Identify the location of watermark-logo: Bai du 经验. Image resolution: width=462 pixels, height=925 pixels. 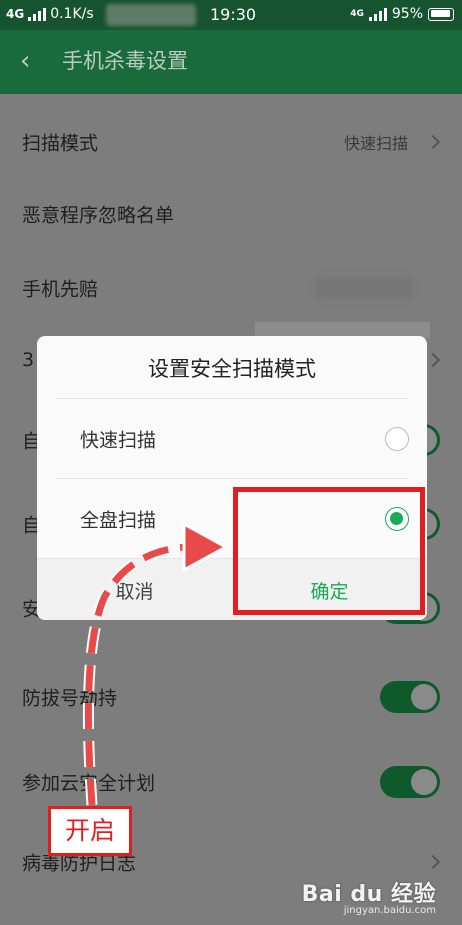
(368, 894).